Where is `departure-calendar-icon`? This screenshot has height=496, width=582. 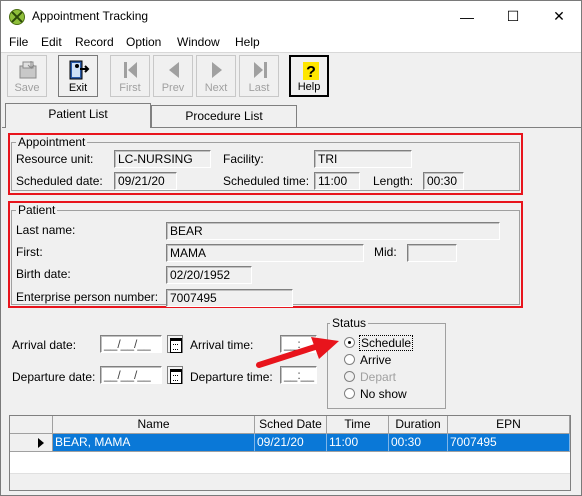
departure-calendar-icon is located at coordinates (175, 375).